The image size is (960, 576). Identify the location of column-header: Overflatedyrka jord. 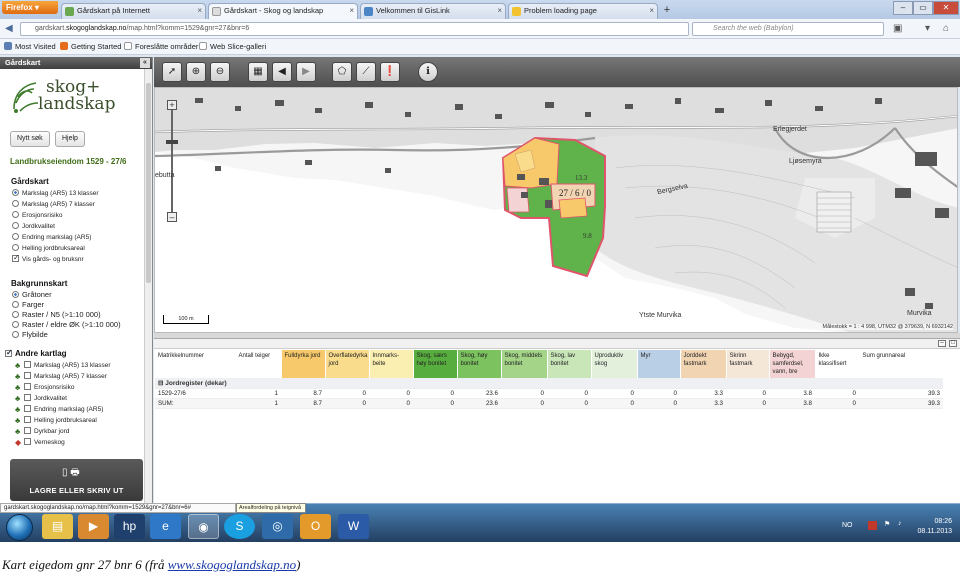
(347, 364).